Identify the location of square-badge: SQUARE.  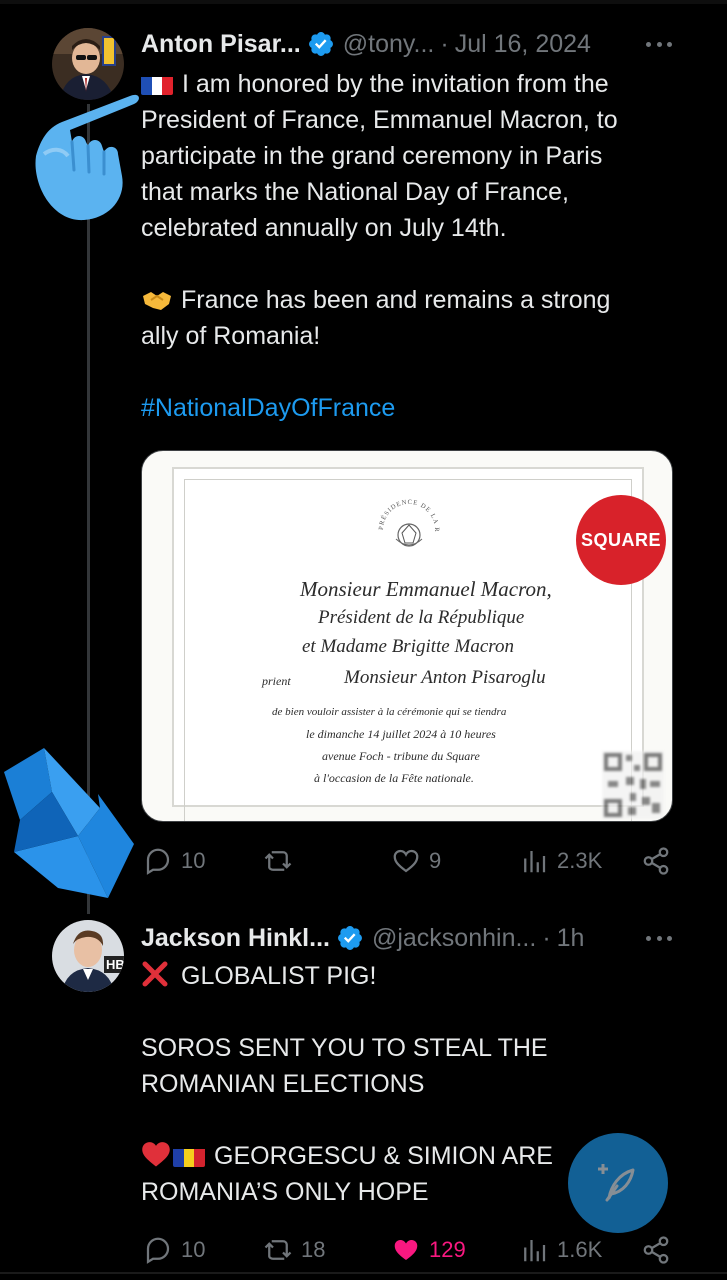
(621, 540).